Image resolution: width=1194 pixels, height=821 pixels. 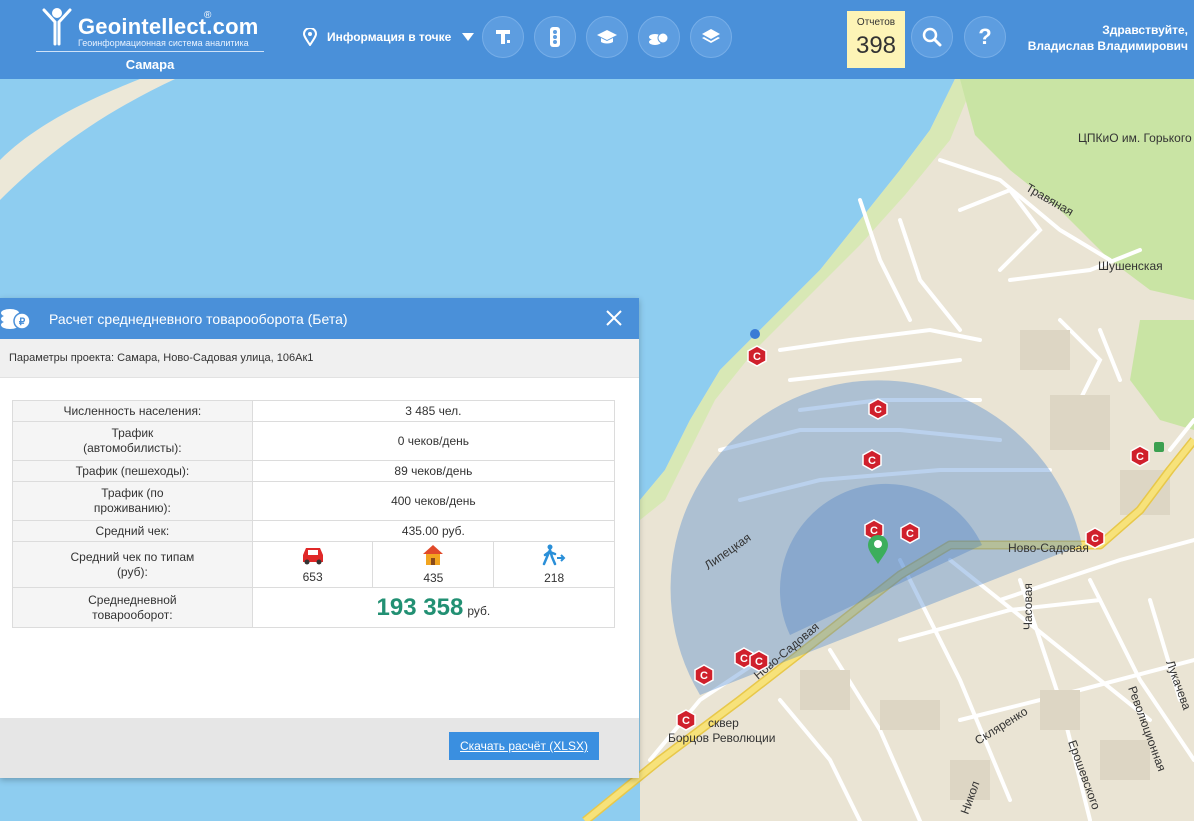 I want to click on close-icon, so click(x=614, y=318).